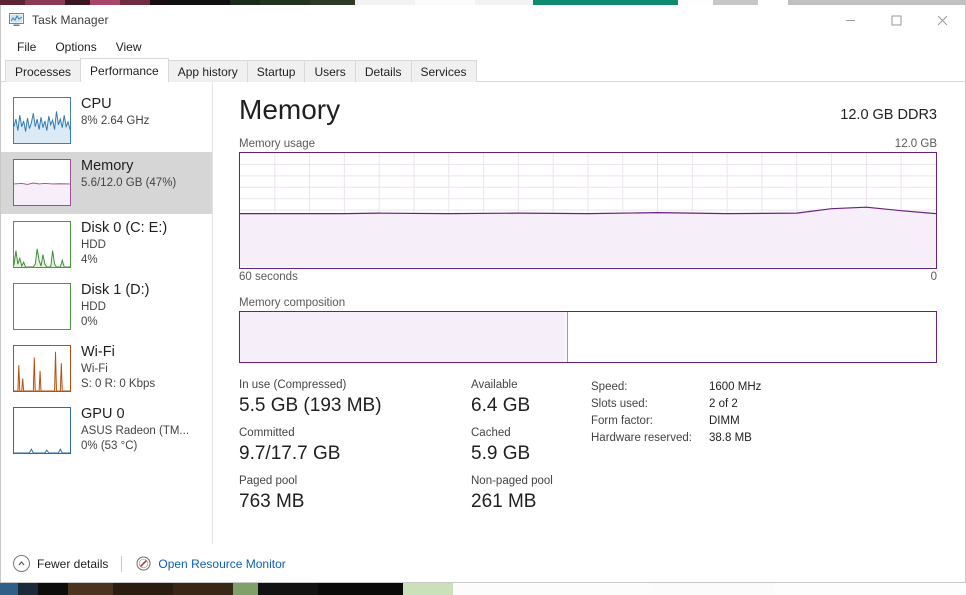  I want to click on sidebar-item-sub2: 0%, so click(89, 322).